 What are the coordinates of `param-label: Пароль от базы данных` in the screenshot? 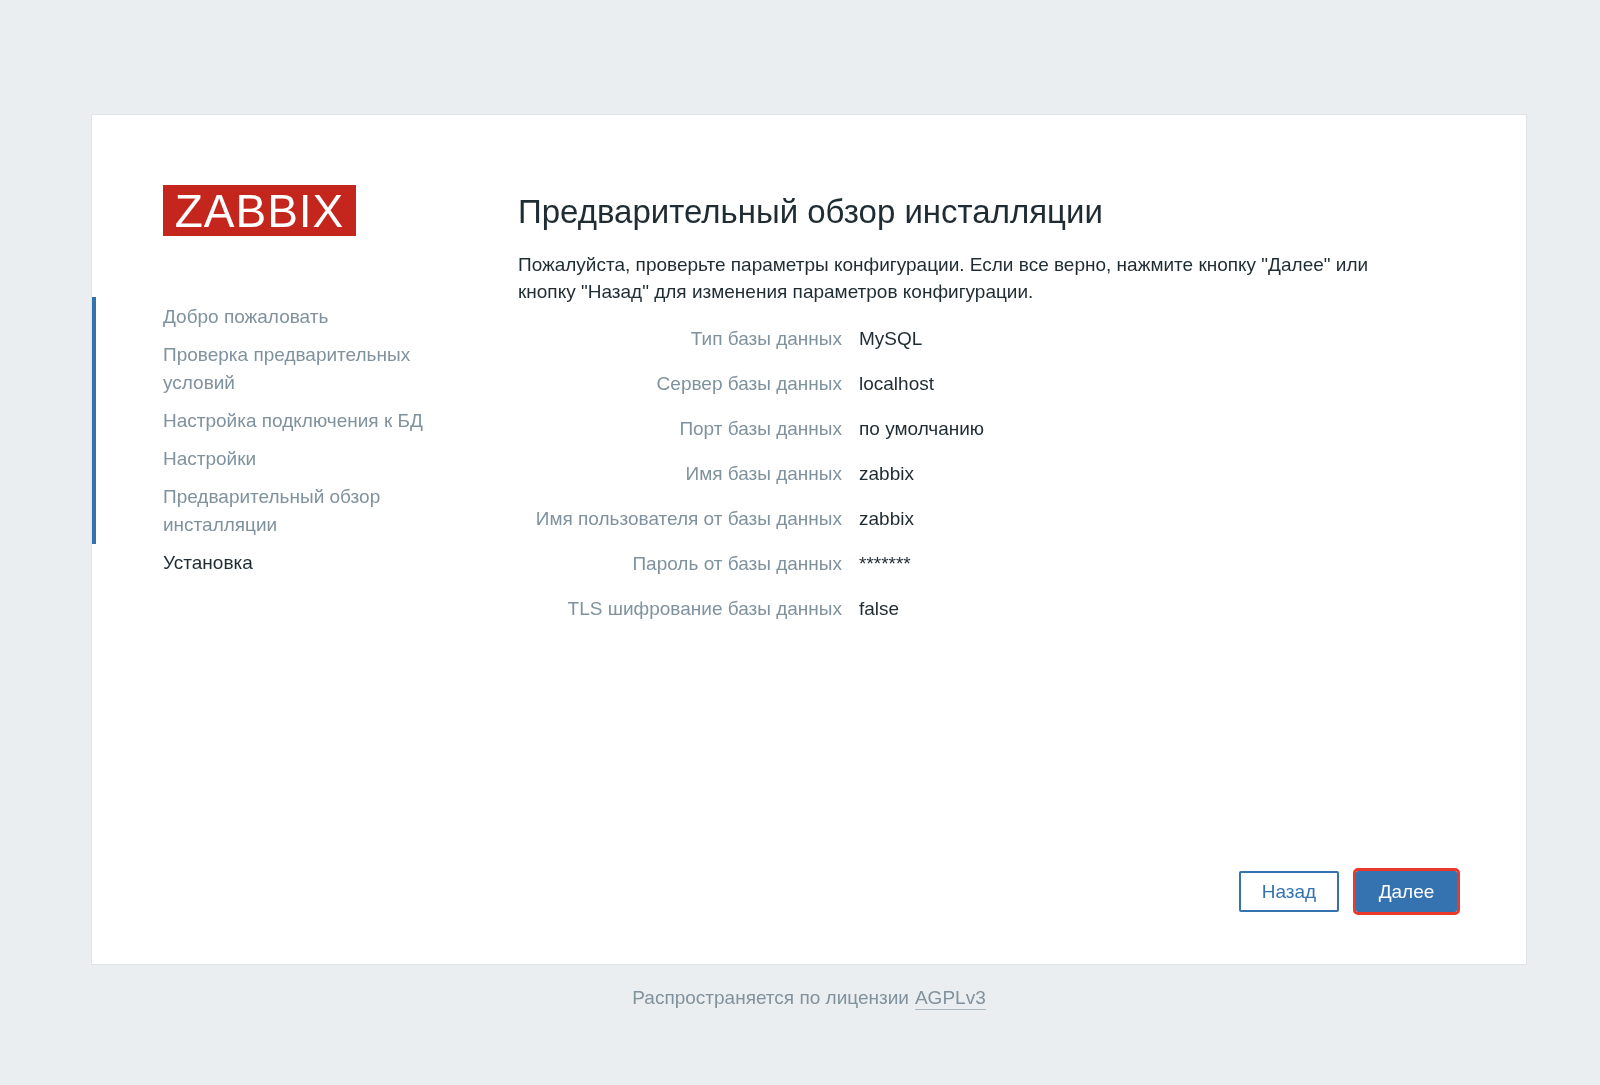 It's located at (736, 564).